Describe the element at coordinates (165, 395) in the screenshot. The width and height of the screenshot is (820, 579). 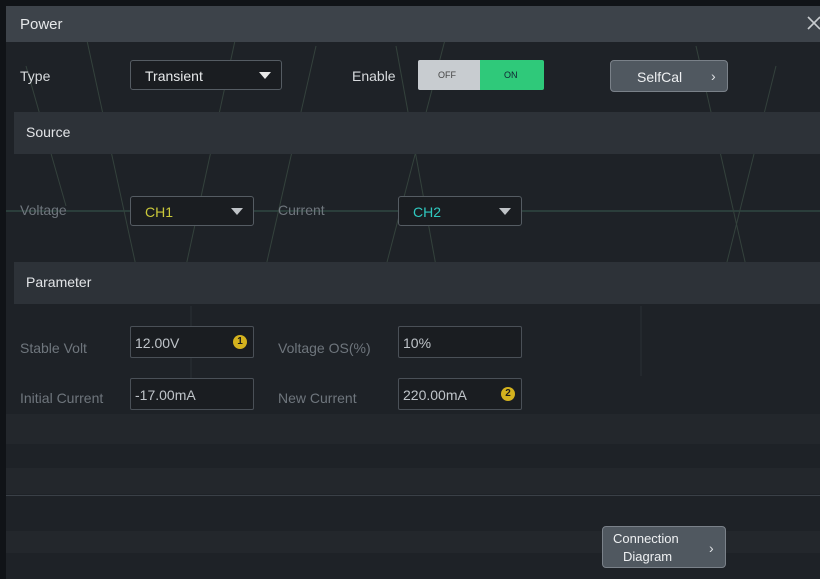
I see `initial-current-value: -17.00mA` at that location.